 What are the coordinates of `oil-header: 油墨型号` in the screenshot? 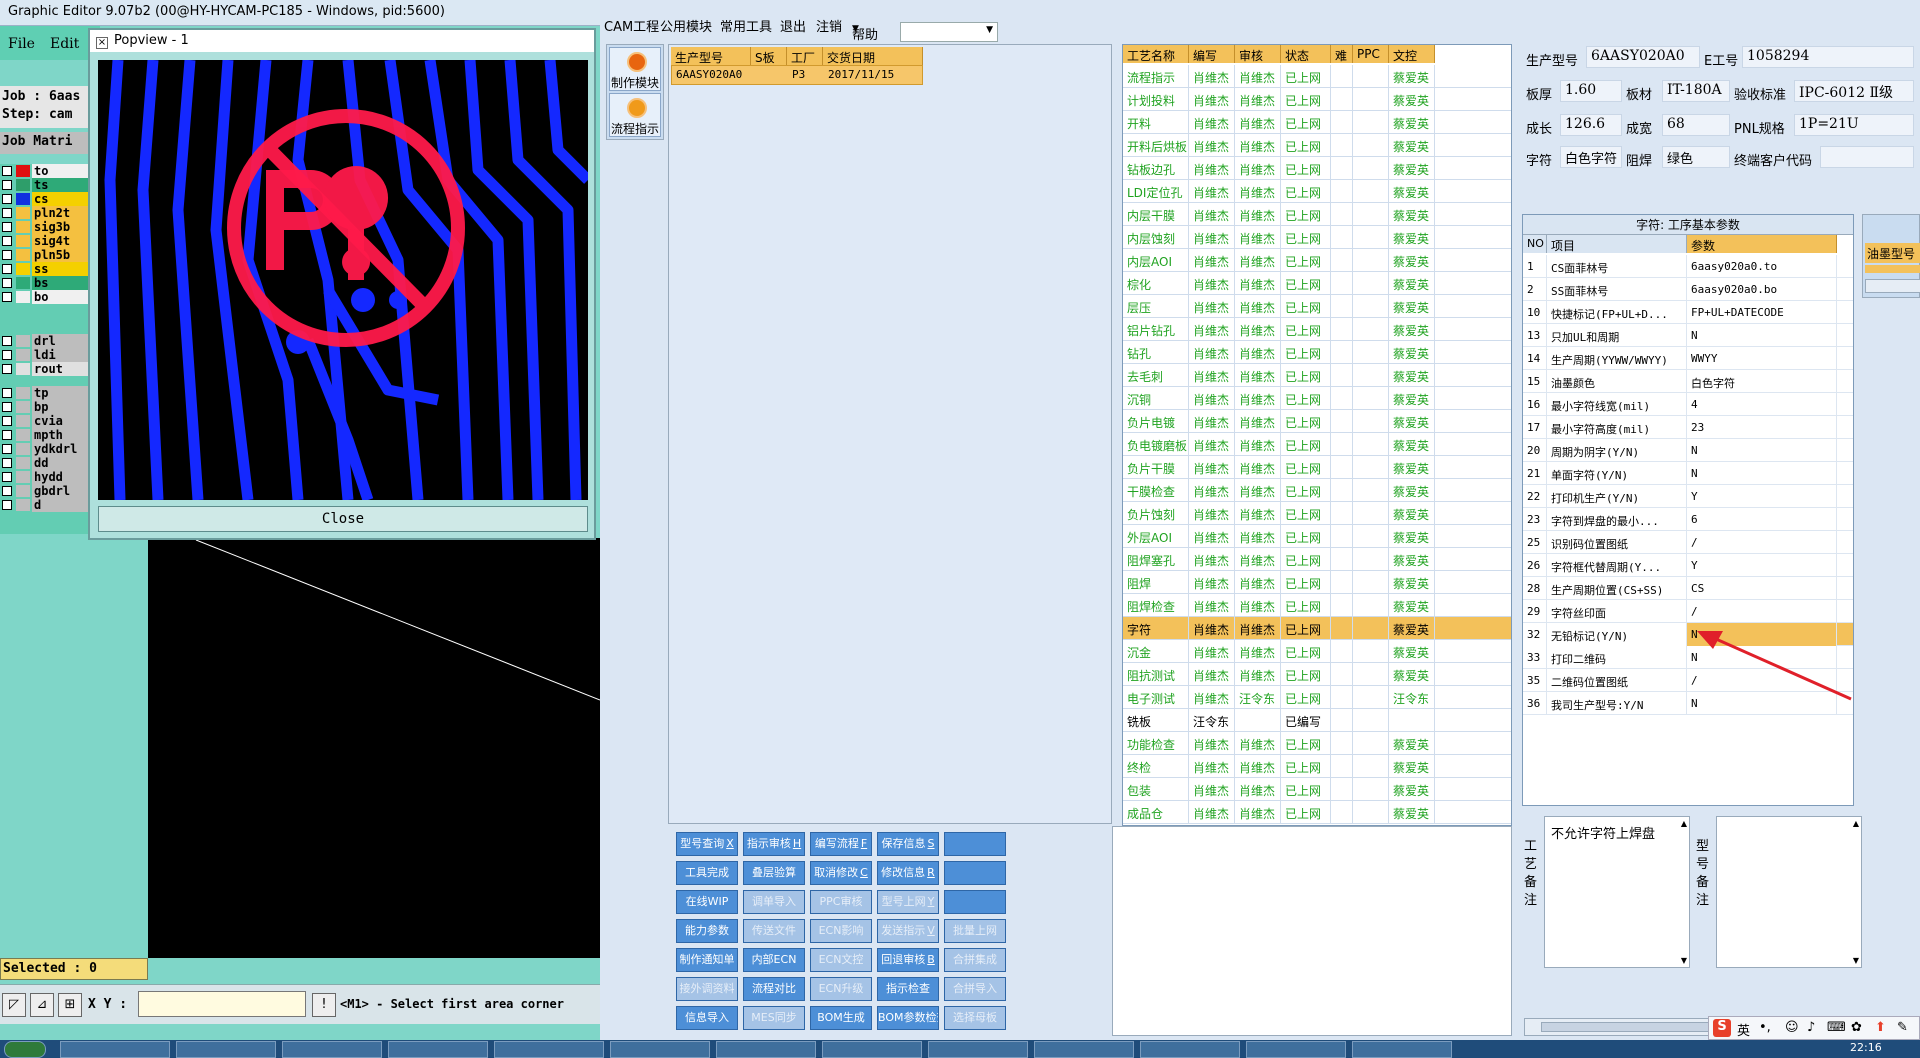 It's located at (1892, 253).